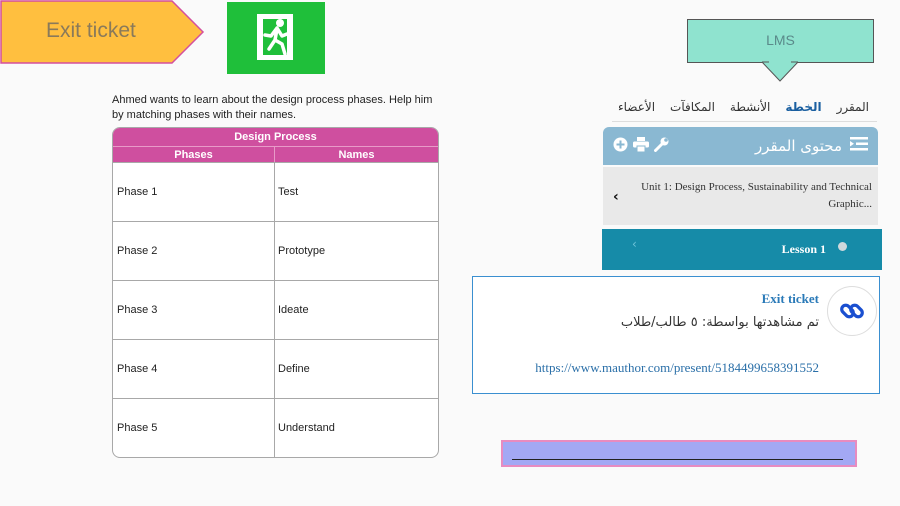  What do you see at coordinates (677, 459) in the screenshot?
I see `answer-underline` at bounding box center [677, 459].